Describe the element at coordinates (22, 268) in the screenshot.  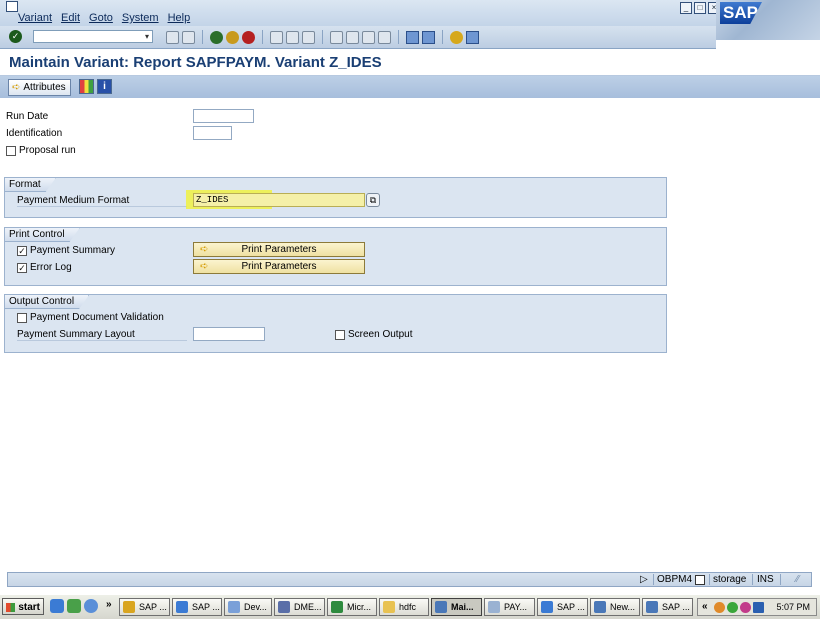
I see `error-log-checkbox: ✓` at that location.